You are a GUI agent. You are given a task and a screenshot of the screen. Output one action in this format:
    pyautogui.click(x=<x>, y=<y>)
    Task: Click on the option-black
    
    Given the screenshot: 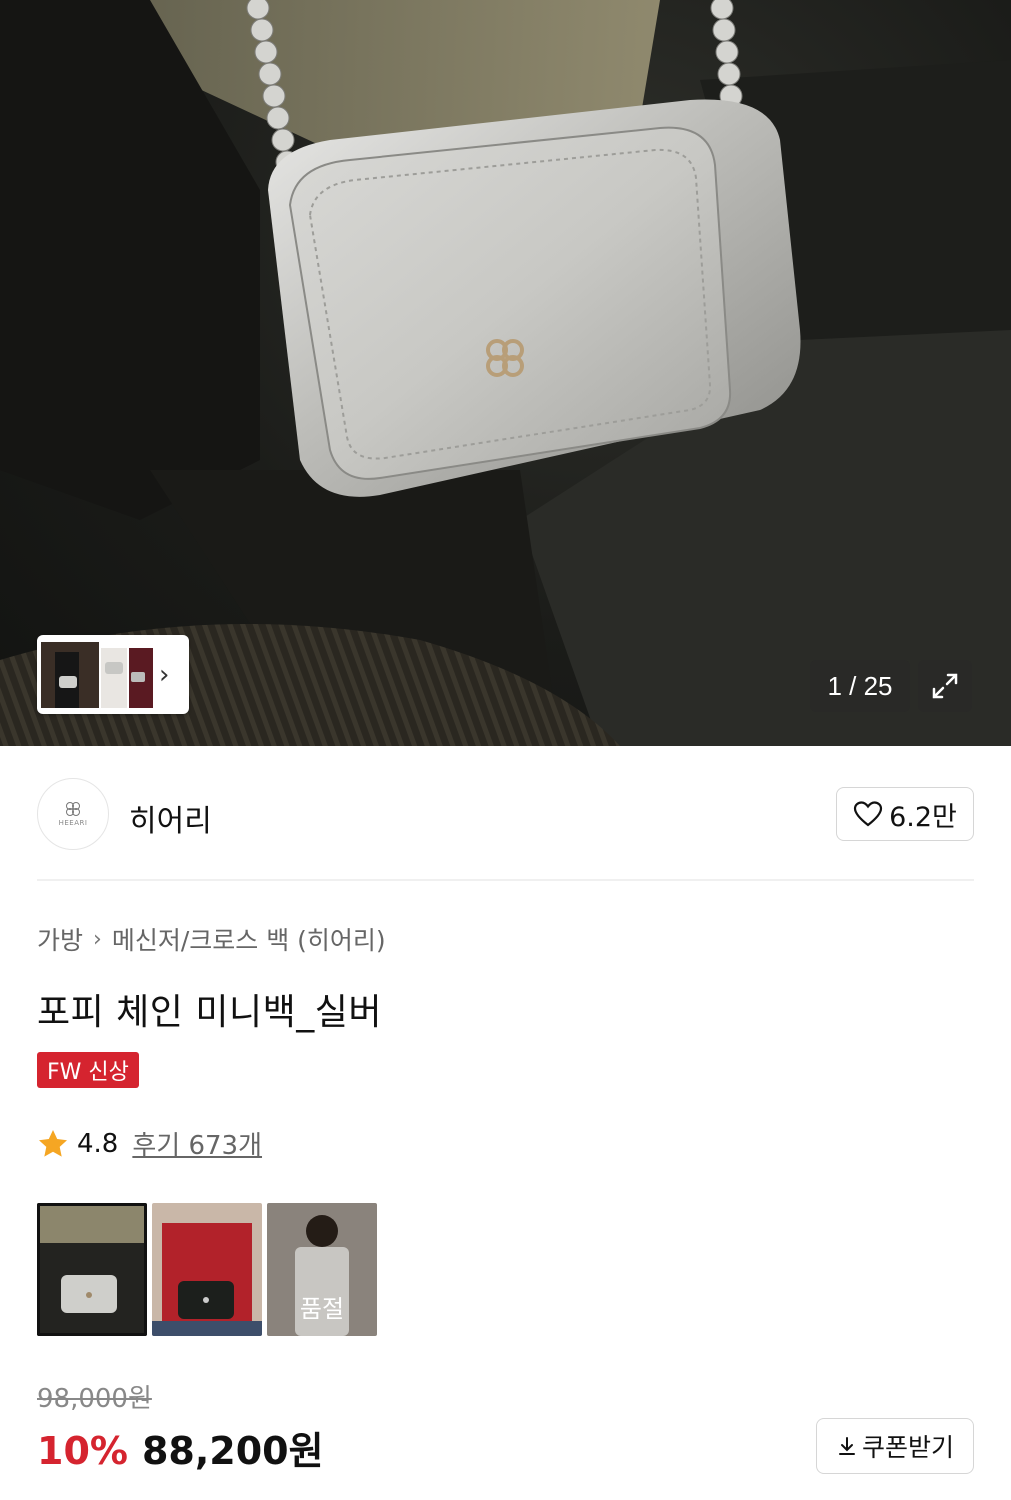 What is the action you would take?
    pyautogui.click(x=207, y=1269)
    